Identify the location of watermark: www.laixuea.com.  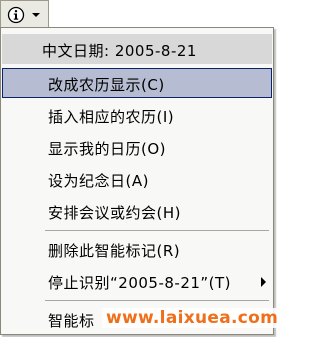
(192, 318).